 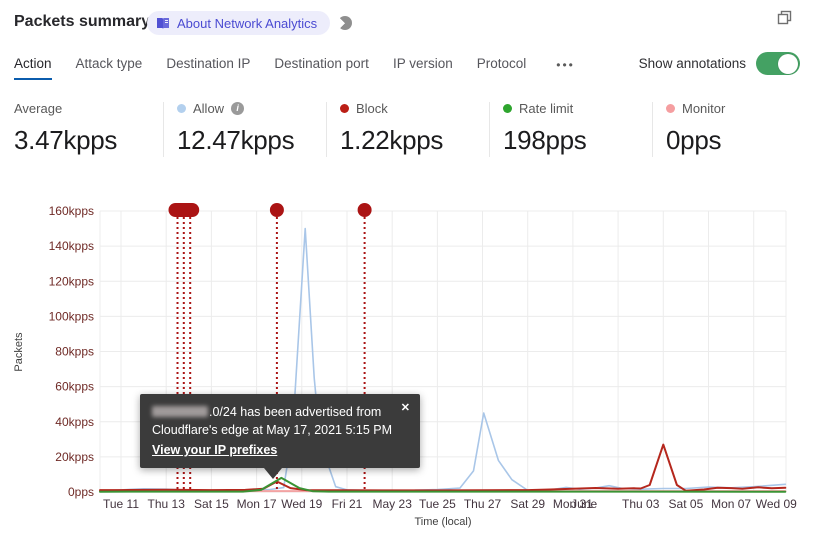 I want to click on x-tick-label: Mon 07, so click(x=731, y=504).